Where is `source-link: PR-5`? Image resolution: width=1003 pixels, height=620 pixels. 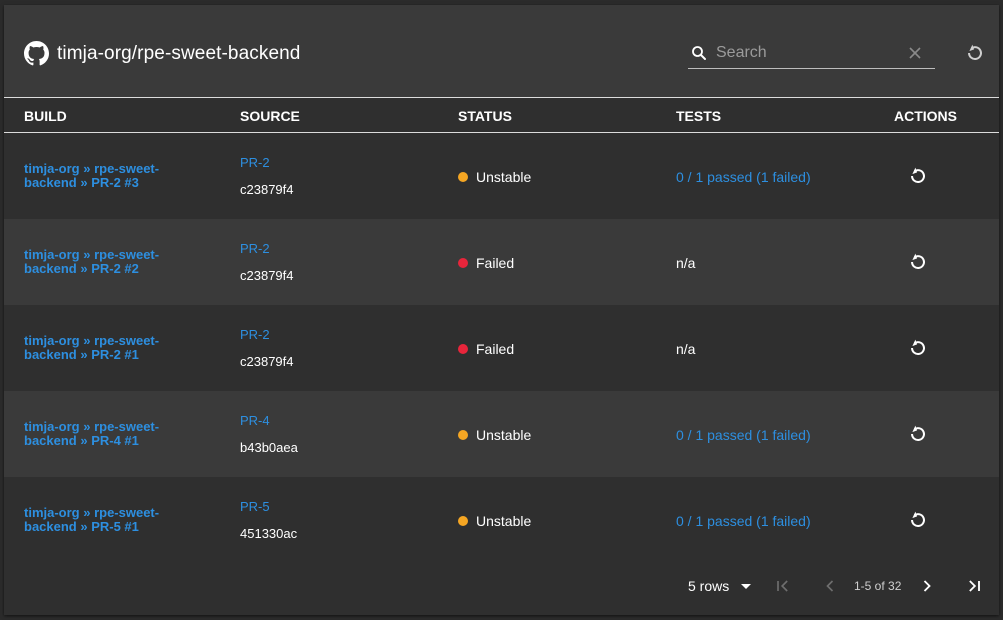 source-link: PR-5 is located at coordinates (255, 506).